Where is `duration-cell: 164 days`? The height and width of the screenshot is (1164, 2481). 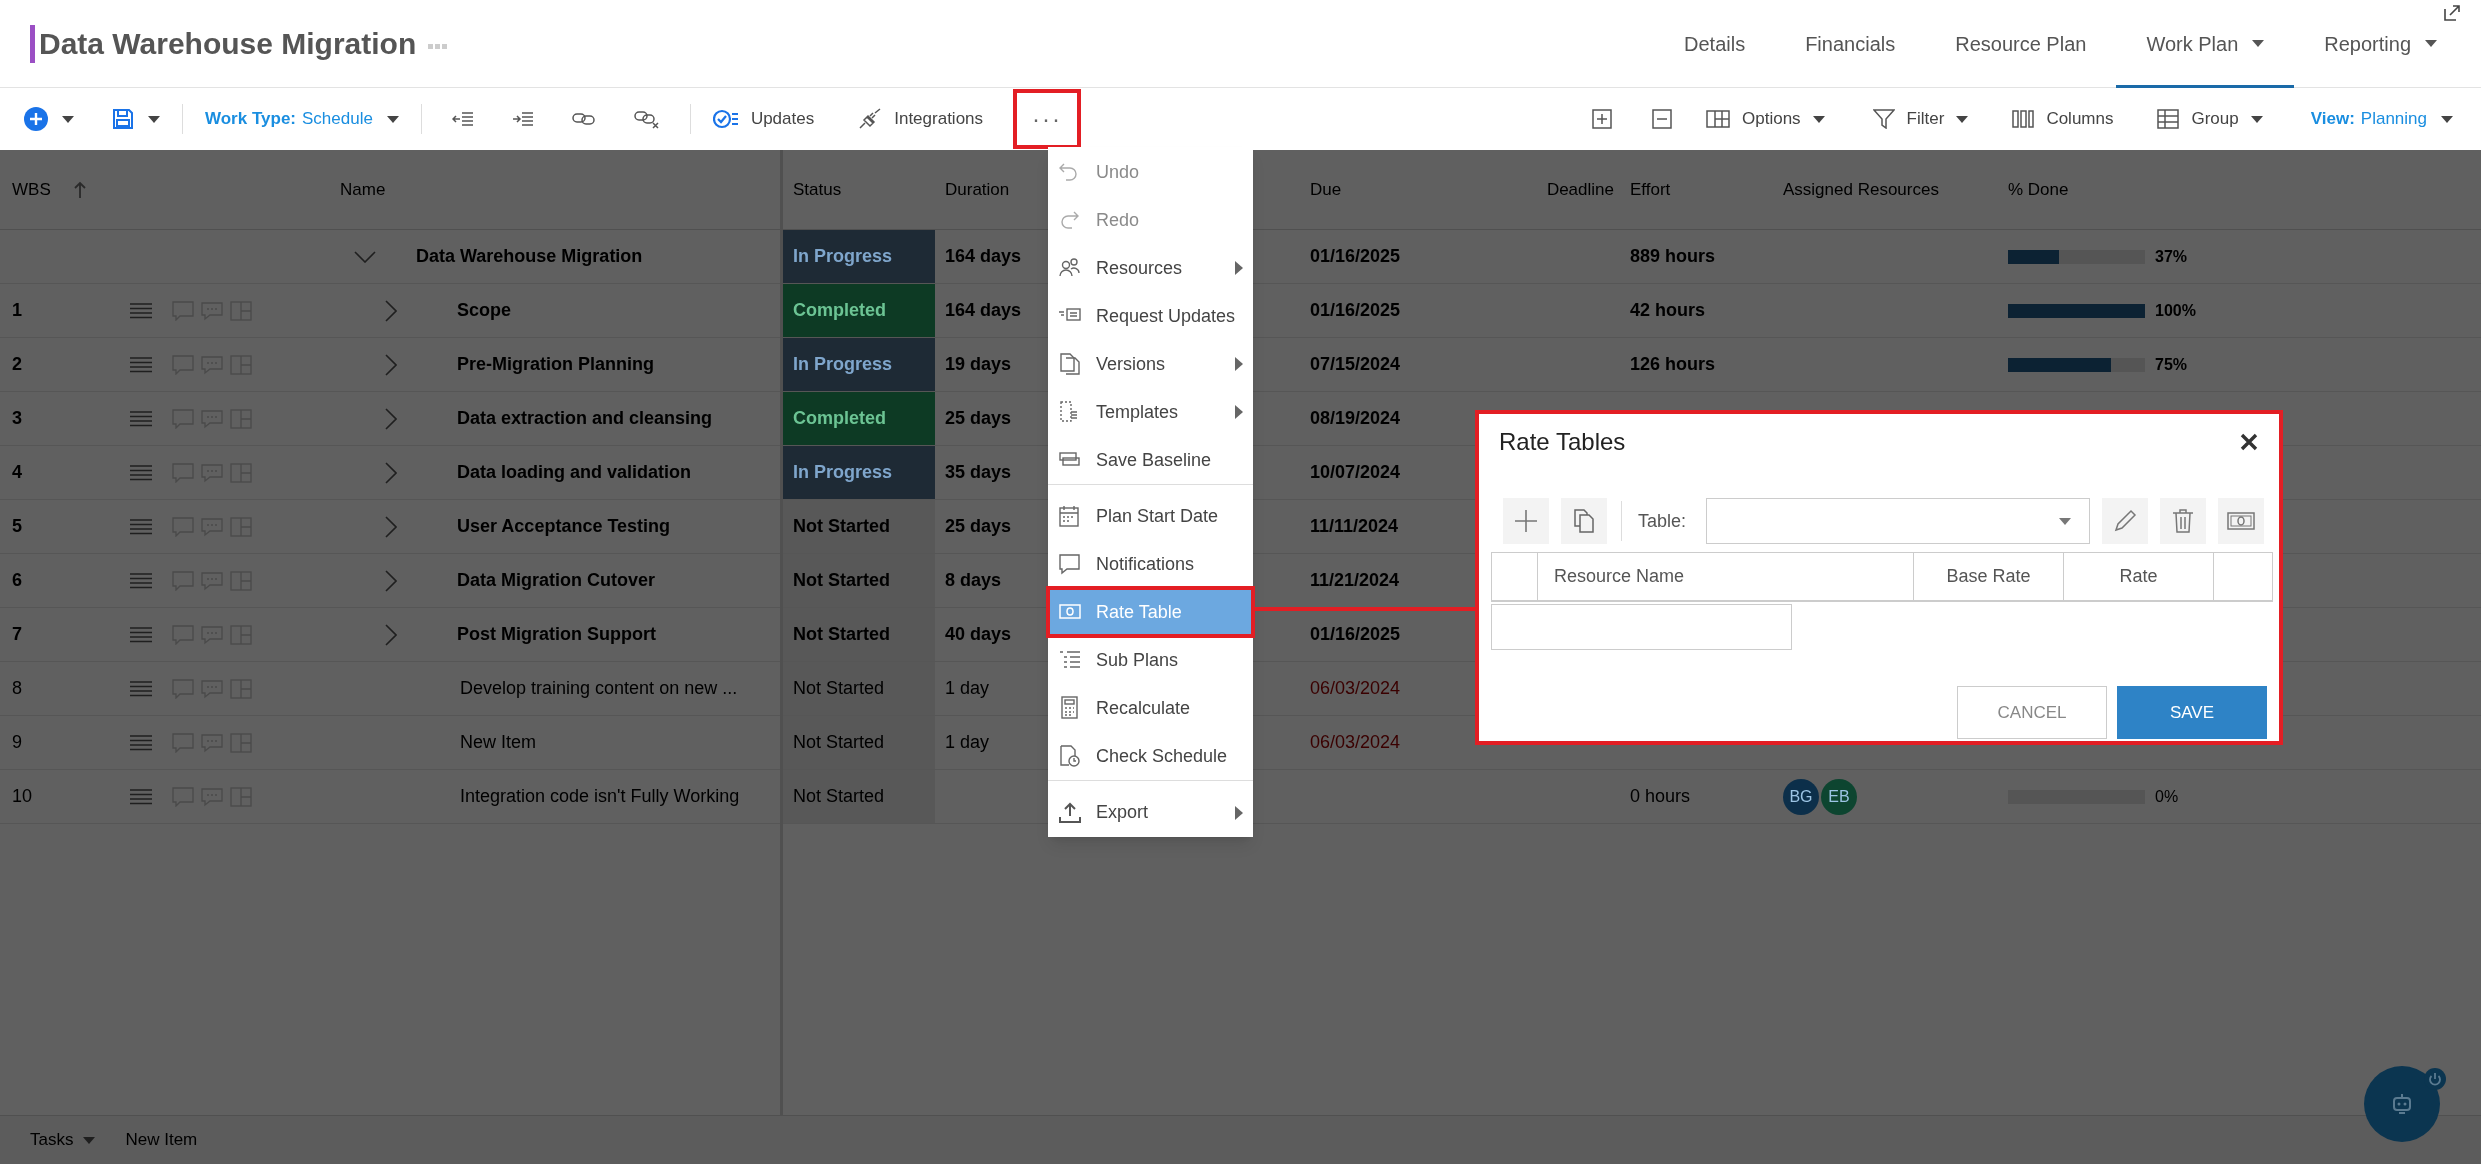
duration-cell: 164 days is located at coordinates (983, 256).